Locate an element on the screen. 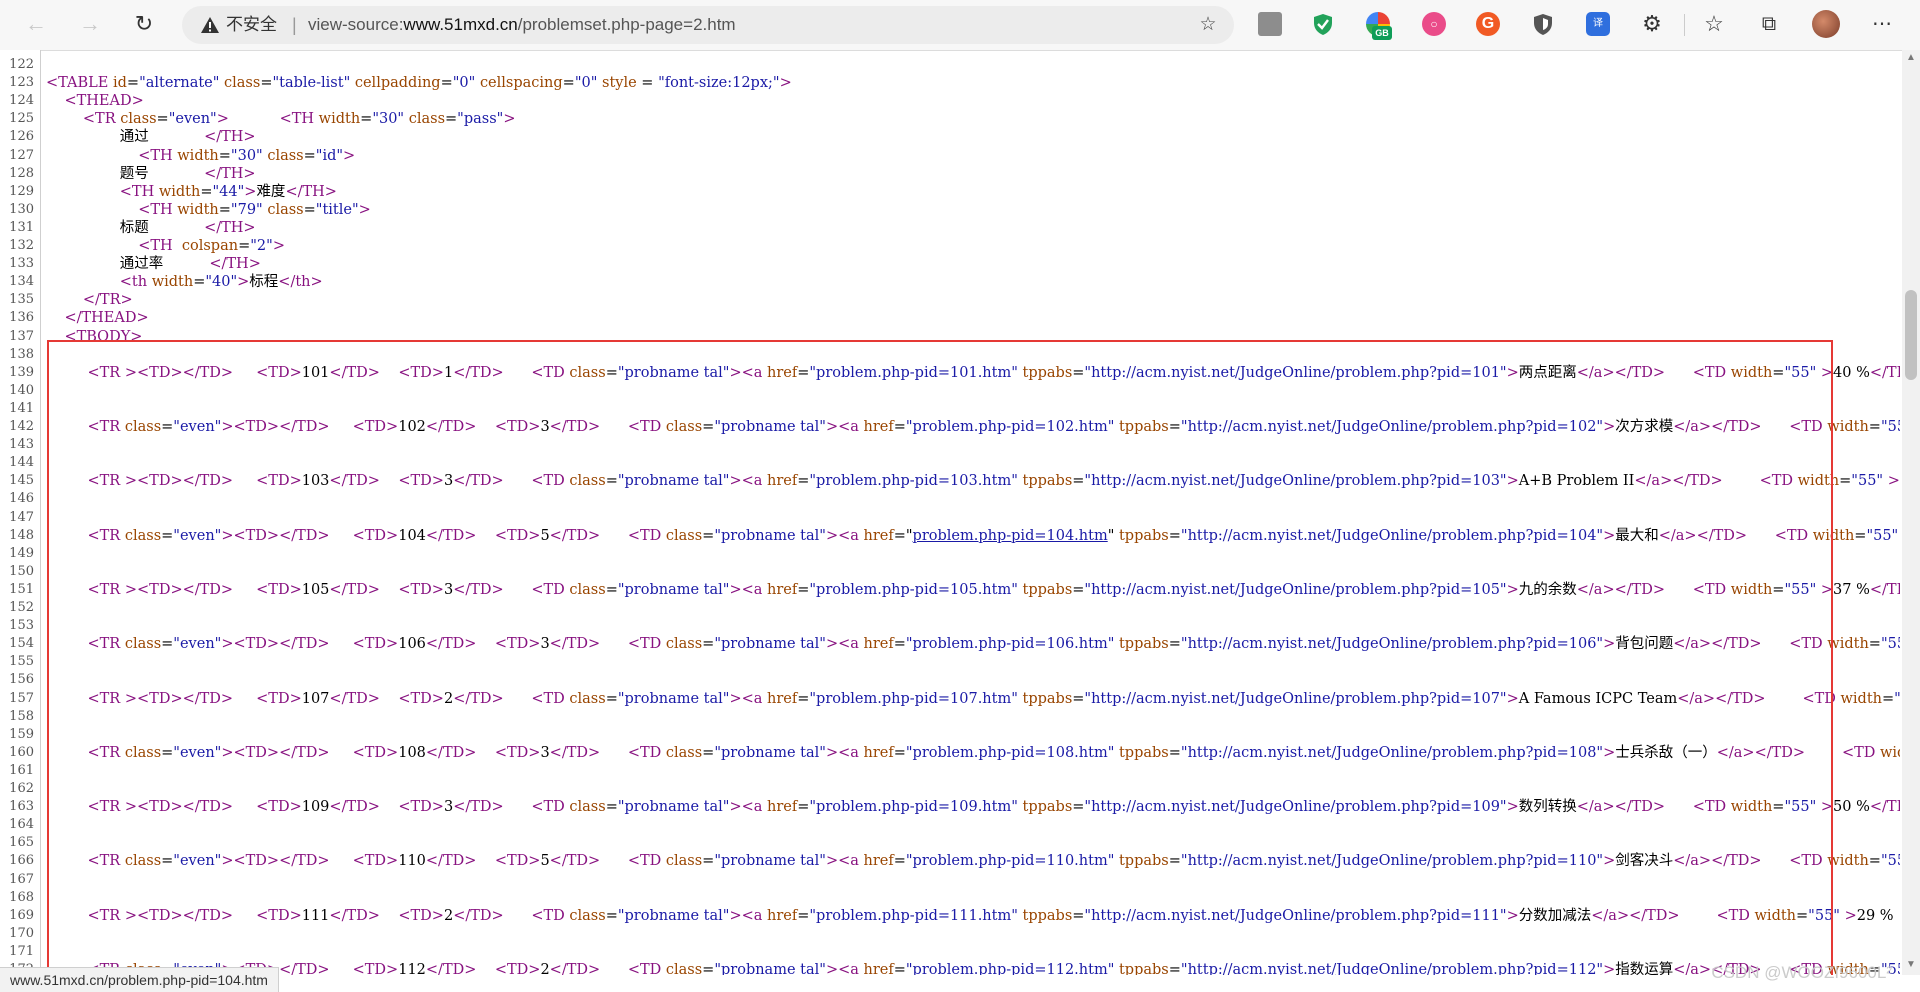 The height and width of the screenshot is (992, 1920). line-number: 158 is located at coordinates (21, 716).